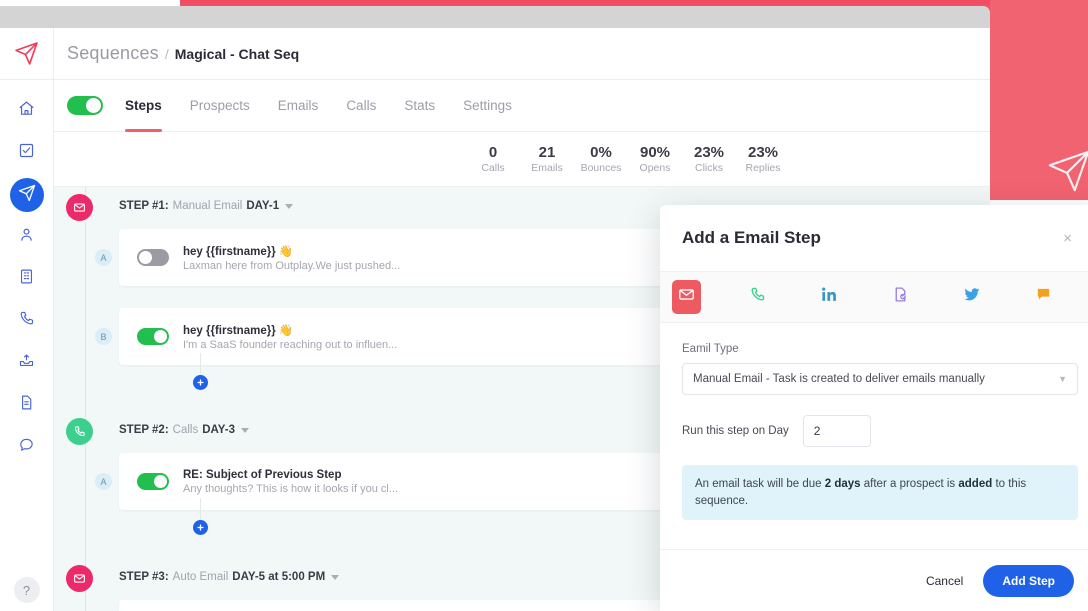 The image size is (1088, 611). I want to click on twitter-icon, so click(971, 297).